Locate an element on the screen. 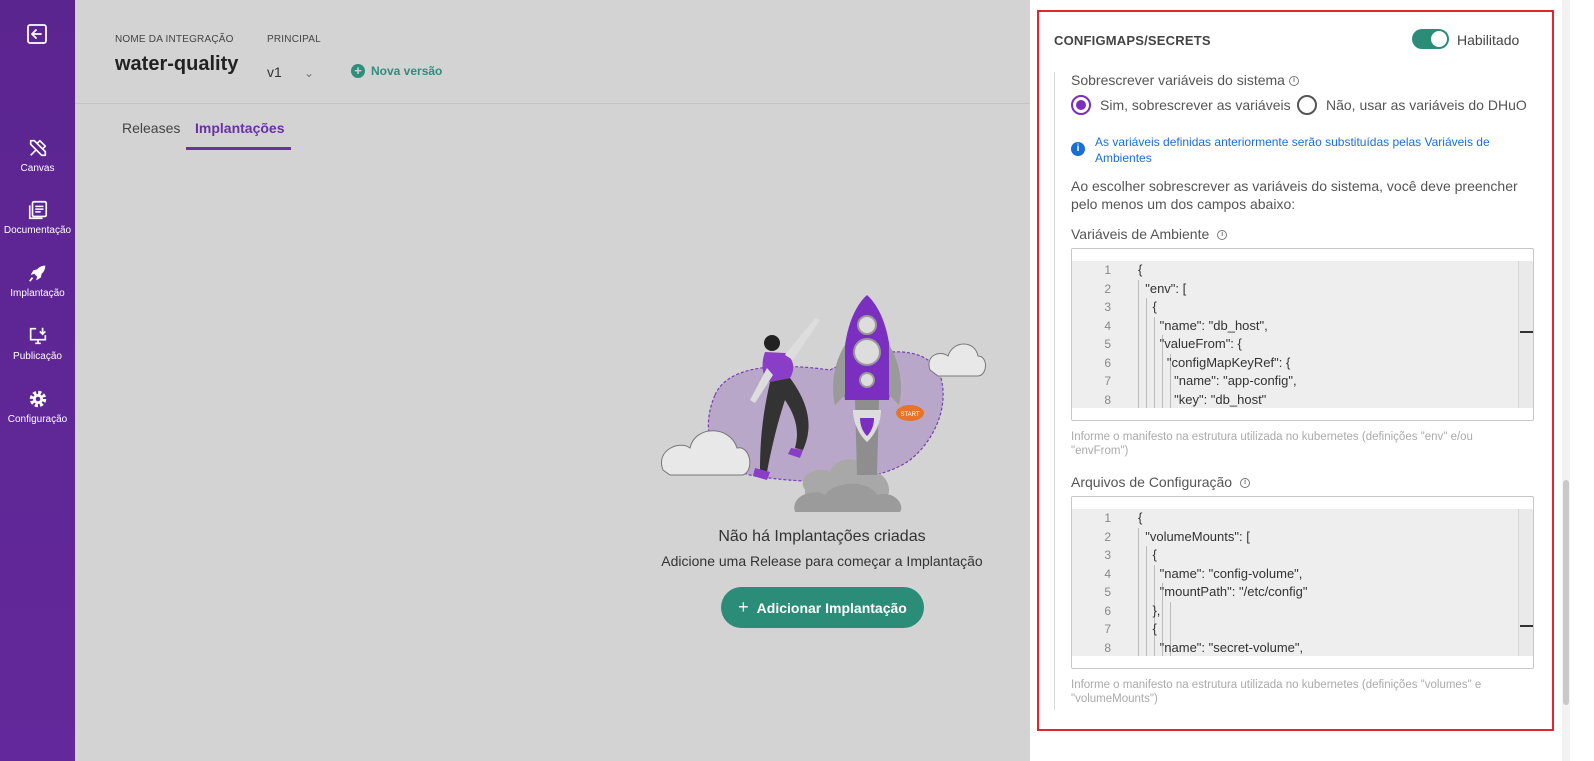  scrollbar-thumb is located at coordinates (1566, 592).